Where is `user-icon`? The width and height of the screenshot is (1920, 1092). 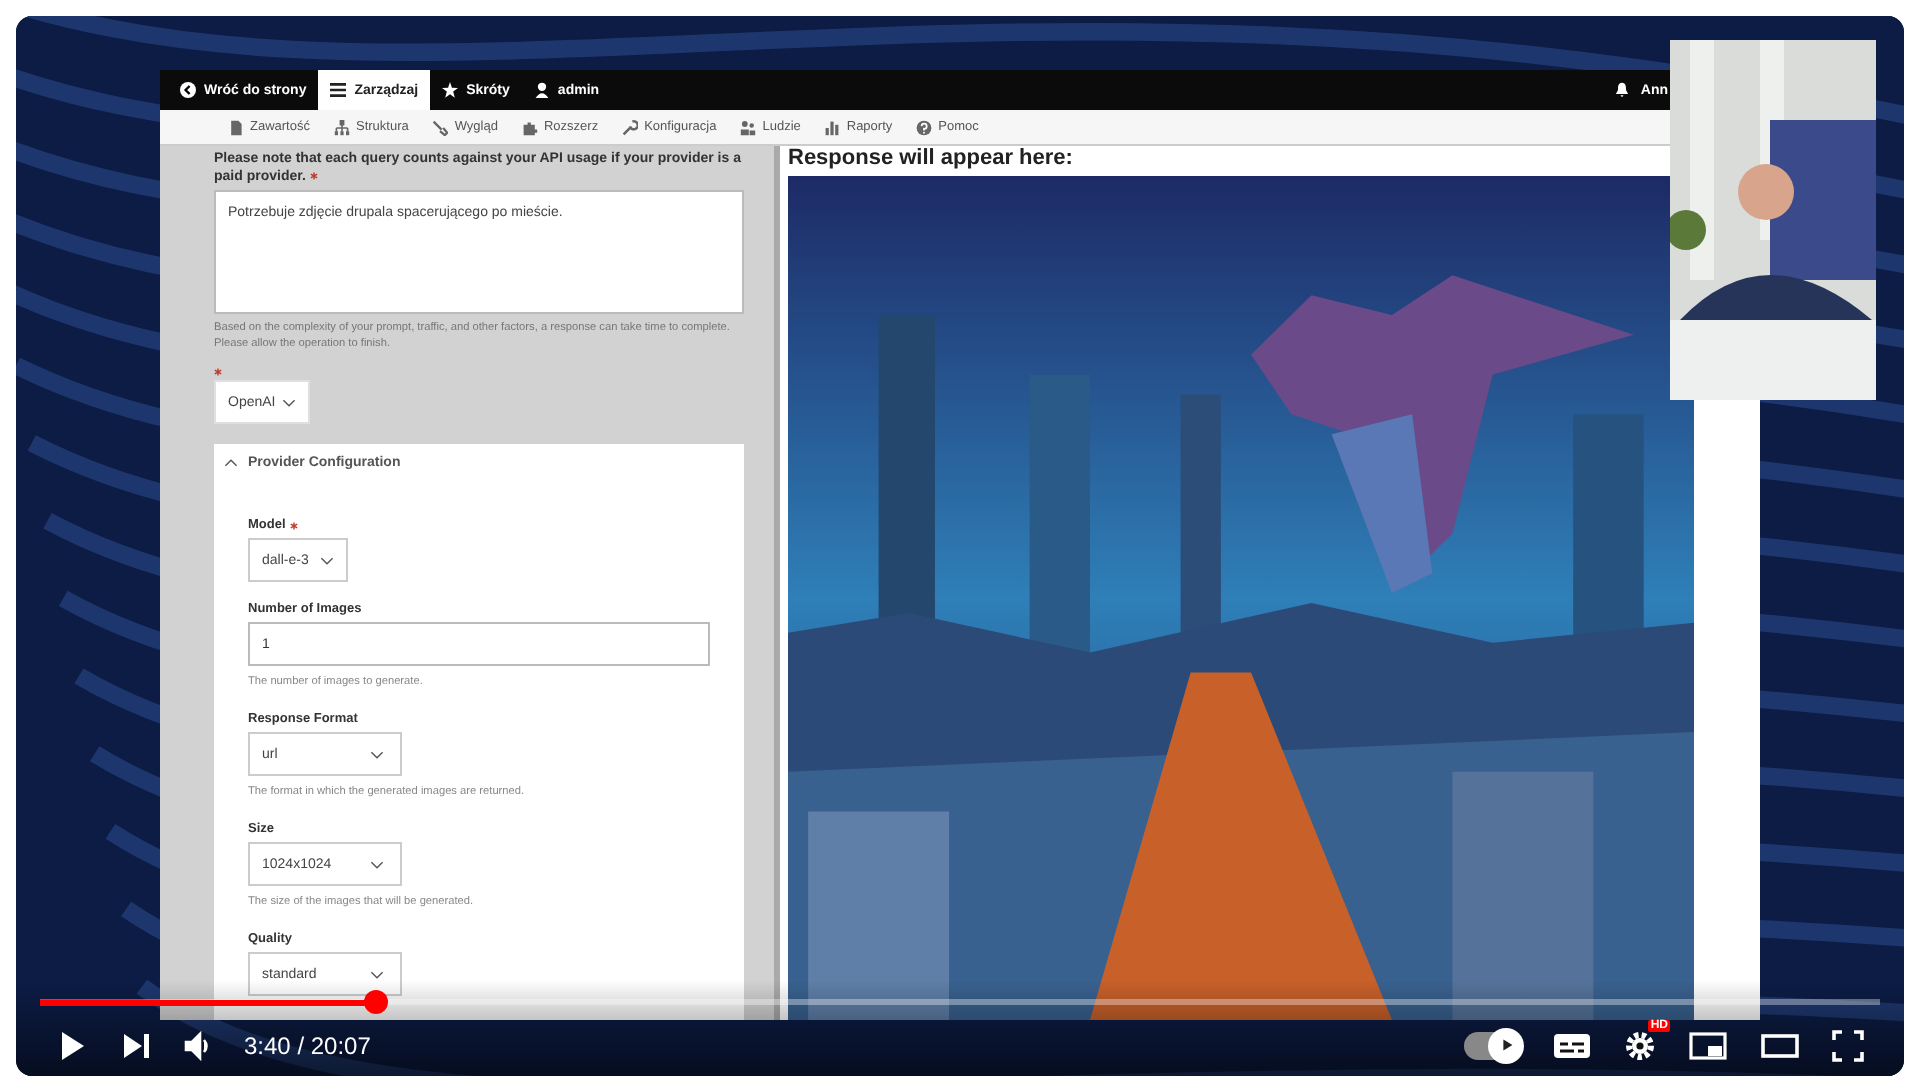 user-icon is located at coordinates (541, 90).